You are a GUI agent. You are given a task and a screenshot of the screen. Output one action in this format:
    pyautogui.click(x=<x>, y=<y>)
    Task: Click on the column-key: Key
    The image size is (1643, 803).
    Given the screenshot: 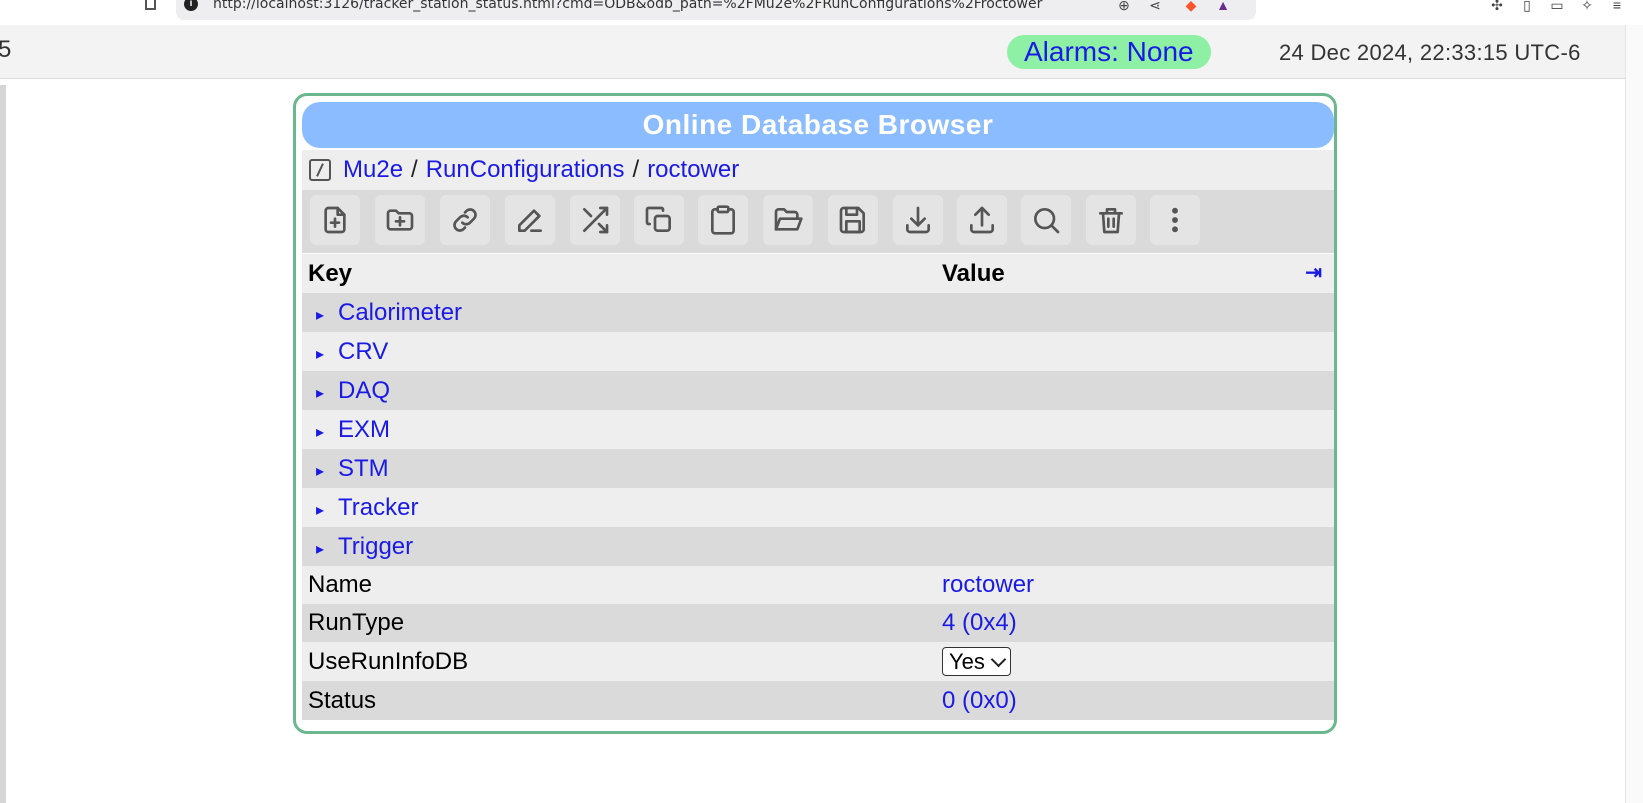 What is the action you would take?
    pyautogui.click(x=330, y=273)
    